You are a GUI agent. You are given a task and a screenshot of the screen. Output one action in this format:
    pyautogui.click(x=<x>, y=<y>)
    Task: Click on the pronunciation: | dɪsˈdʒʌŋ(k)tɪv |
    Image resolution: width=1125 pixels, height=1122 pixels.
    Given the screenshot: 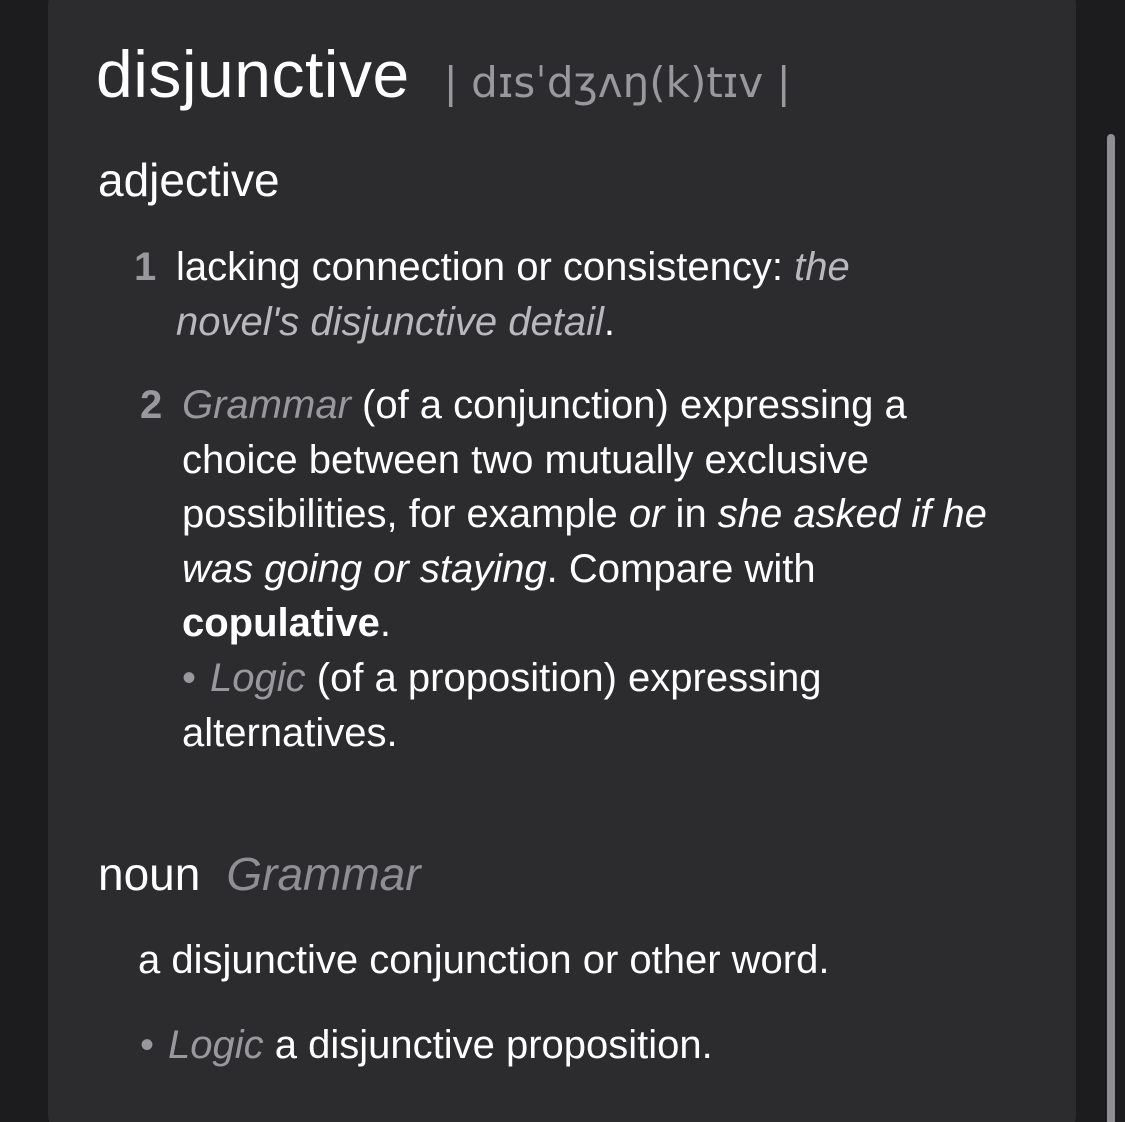 What is the action you would take?
    pyautogui.click(x=617, y=82)
    